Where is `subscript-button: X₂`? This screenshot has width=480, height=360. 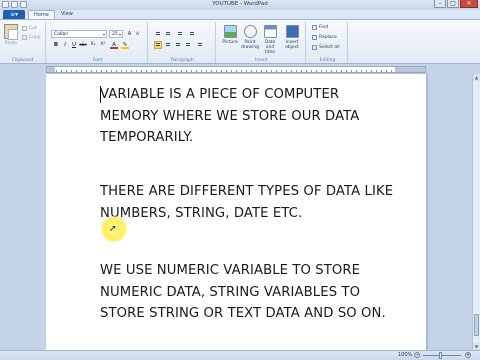 subscript-button: X₂ is located at coordinates (93, 45).